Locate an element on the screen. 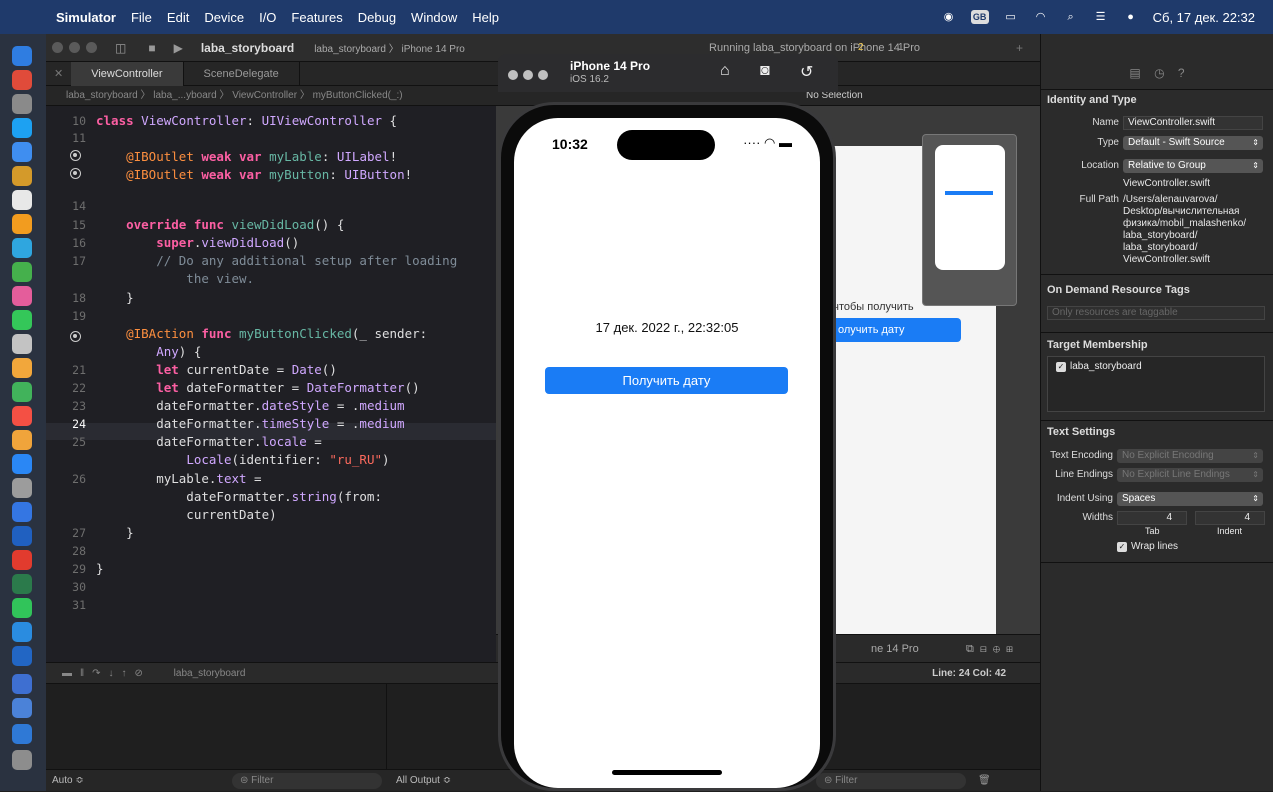  messages-icon is located at coordinates (22, 320).